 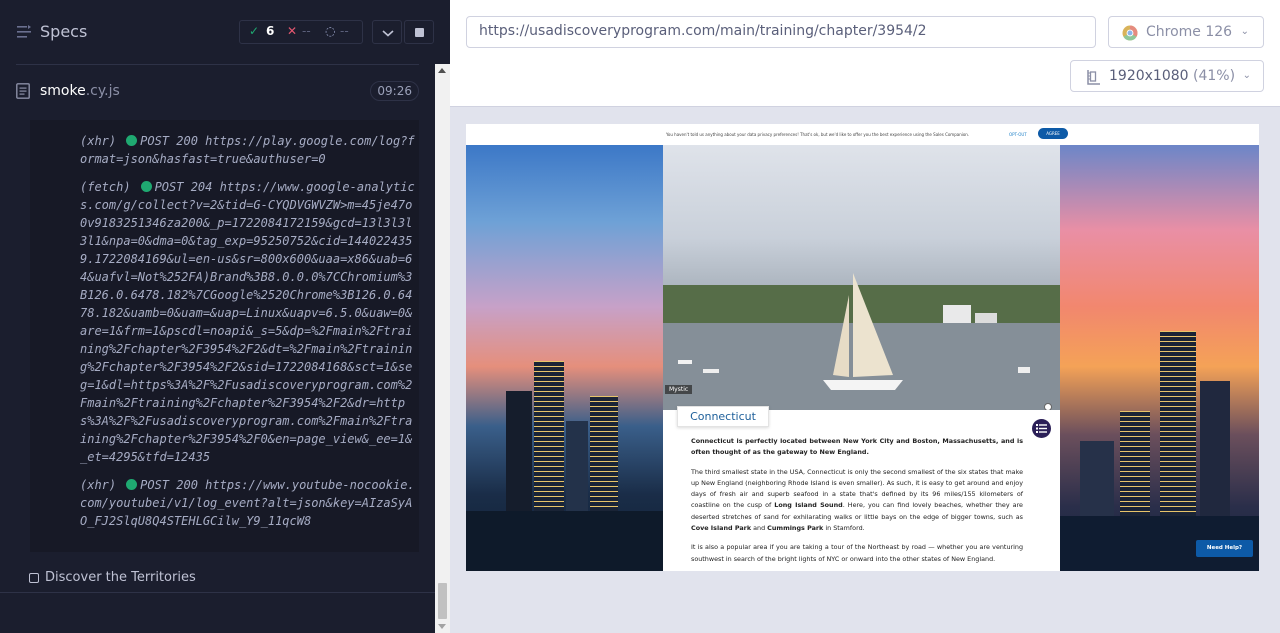 What do you see at coordinates (23, 91) in the screenshot?
I see `file-icon` at bounding box center [23, 91].